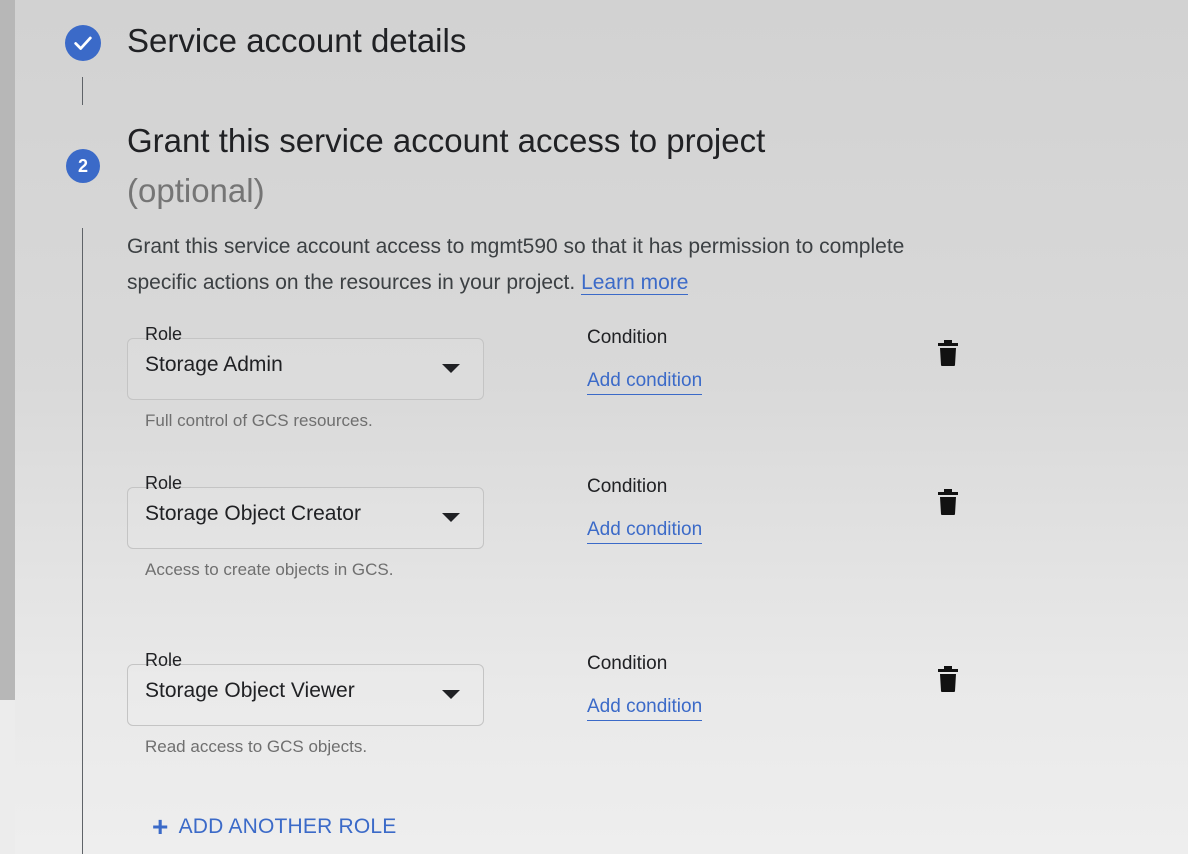 This screenshot has height=854, width=1188. Describe the element at coordinates (214, 364) in the screenshot. I see `role-selected-value: Storage Admin` at that location.